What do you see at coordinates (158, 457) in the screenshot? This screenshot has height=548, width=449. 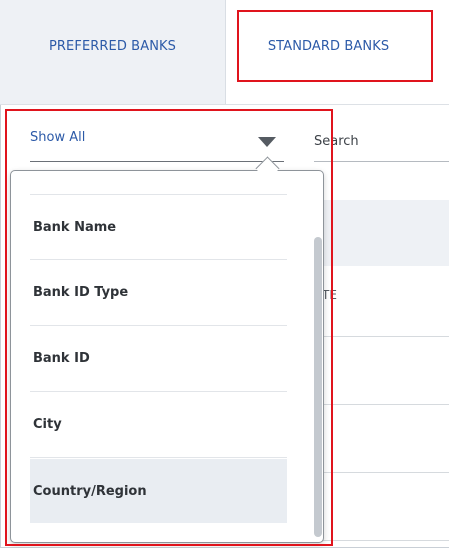 I see `option-separator` at bounding box center [158, 457].